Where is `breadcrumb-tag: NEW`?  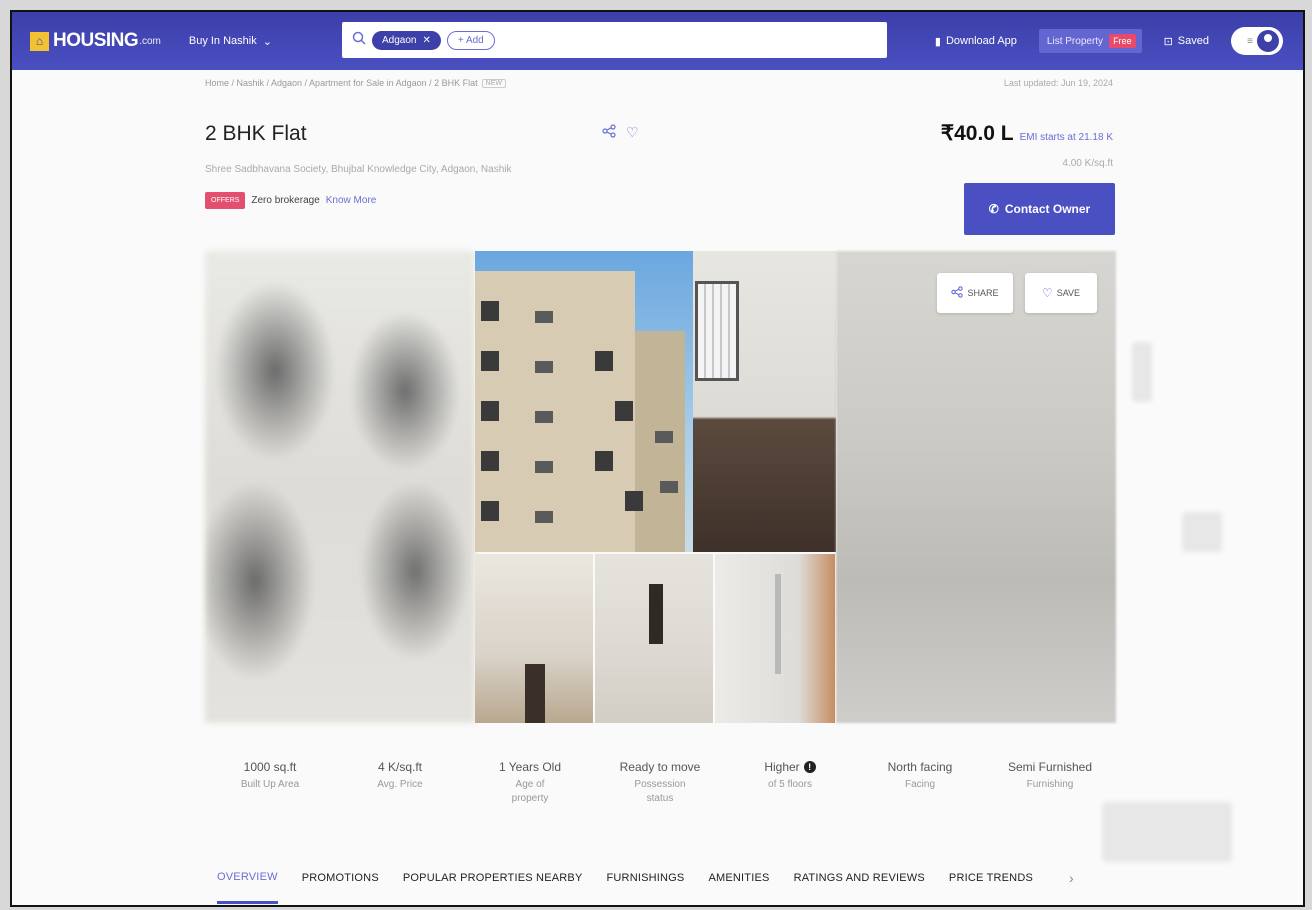 breadcrumb-tag: NEW is located at coordinates (493, 83).